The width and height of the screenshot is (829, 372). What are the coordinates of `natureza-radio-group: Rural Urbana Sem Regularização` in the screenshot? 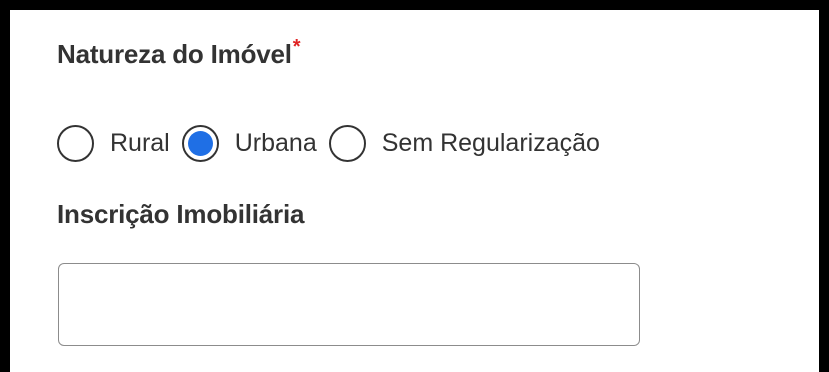 It's located at (334, 143).